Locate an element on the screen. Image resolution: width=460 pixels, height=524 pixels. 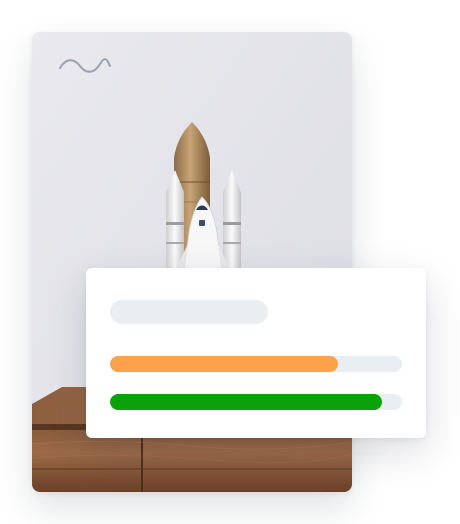
placeholder-title is located at coordinates (189, 312).